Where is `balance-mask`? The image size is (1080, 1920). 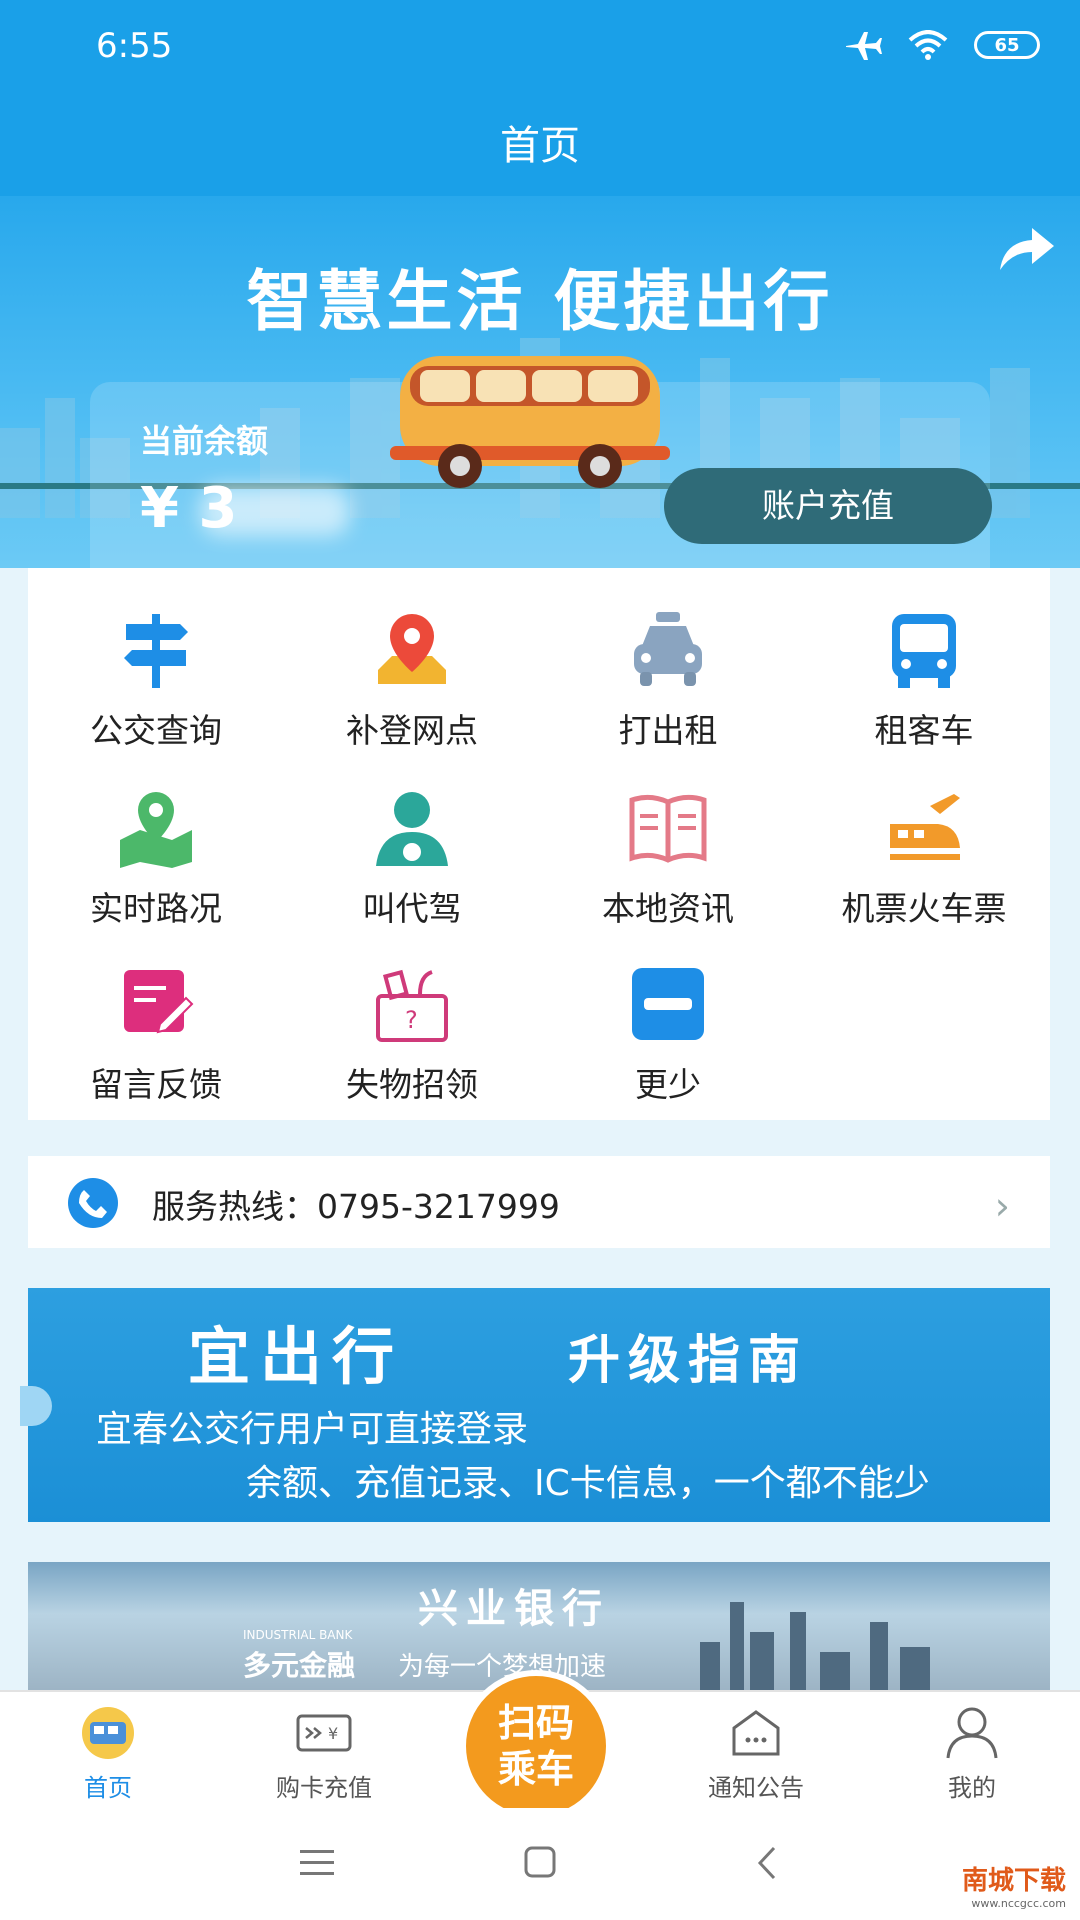 balance-mask is located at coordinates (275, 511).